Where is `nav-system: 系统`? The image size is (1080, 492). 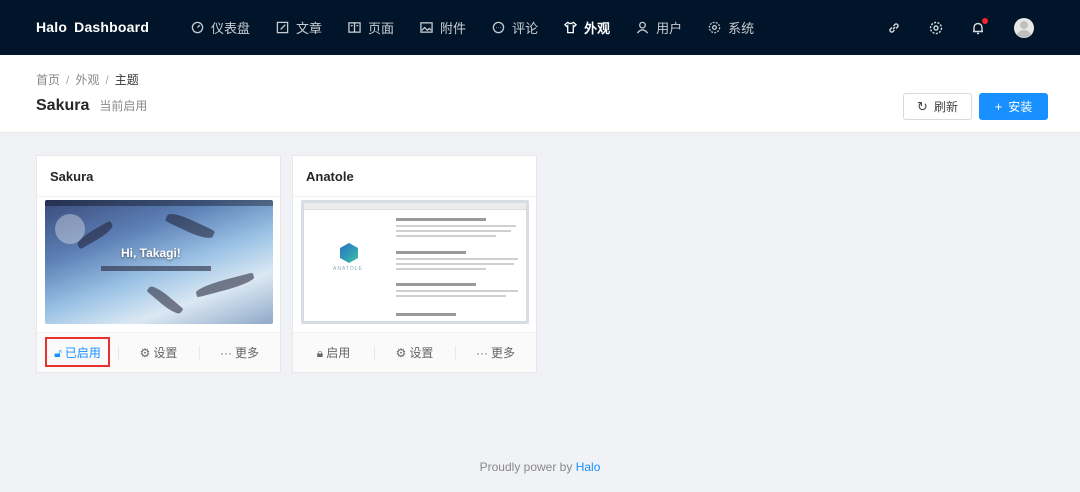 nav-system: 系统 is located at coordinates (731, 27).